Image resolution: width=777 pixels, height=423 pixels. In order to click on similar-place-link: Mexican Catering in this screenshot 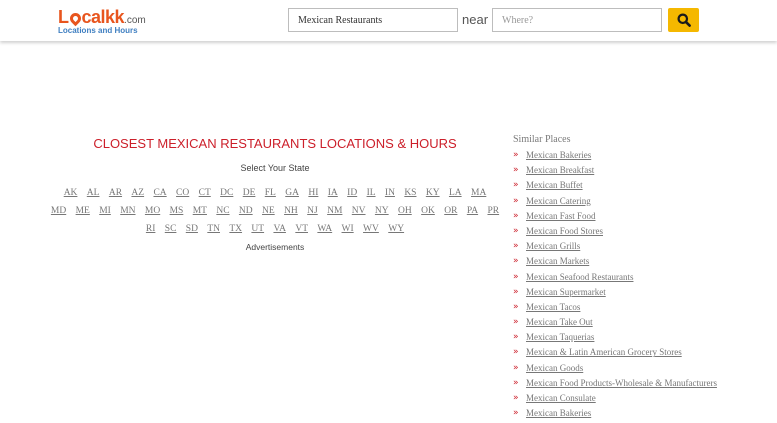, I will do `click(558, 201)`.